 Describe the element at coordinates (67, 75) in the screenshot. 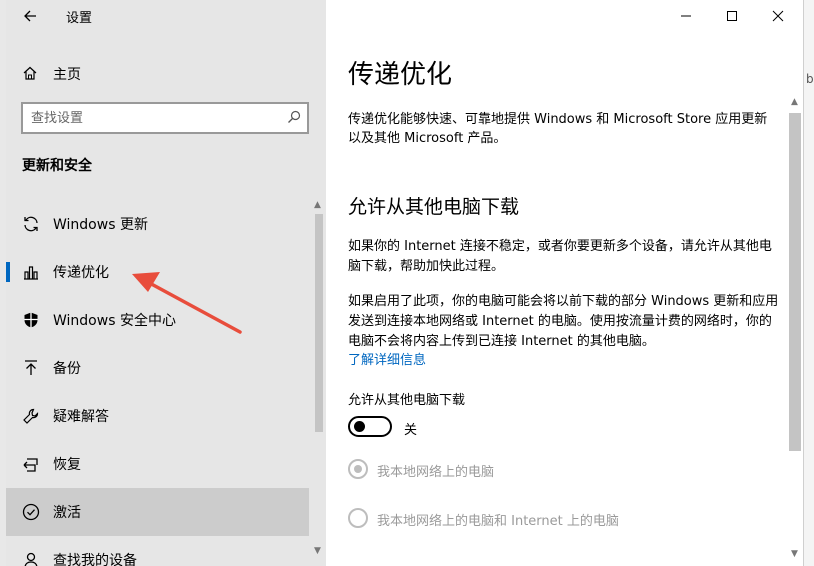

I see `home-label: 主页` at that location.